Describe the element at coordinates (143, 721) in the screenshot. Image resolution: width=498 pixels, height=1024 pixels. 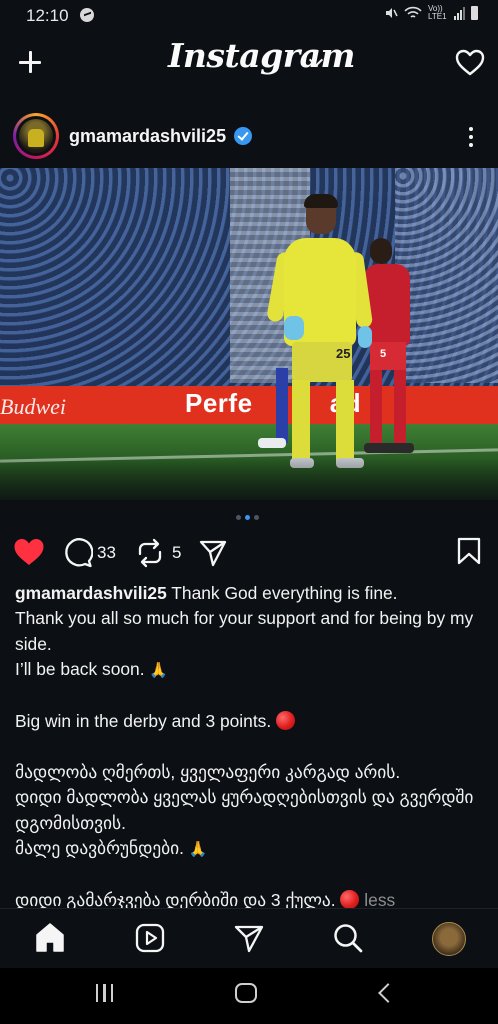
I see `caption-text: Big win in the derby and 3 points.` at that location.